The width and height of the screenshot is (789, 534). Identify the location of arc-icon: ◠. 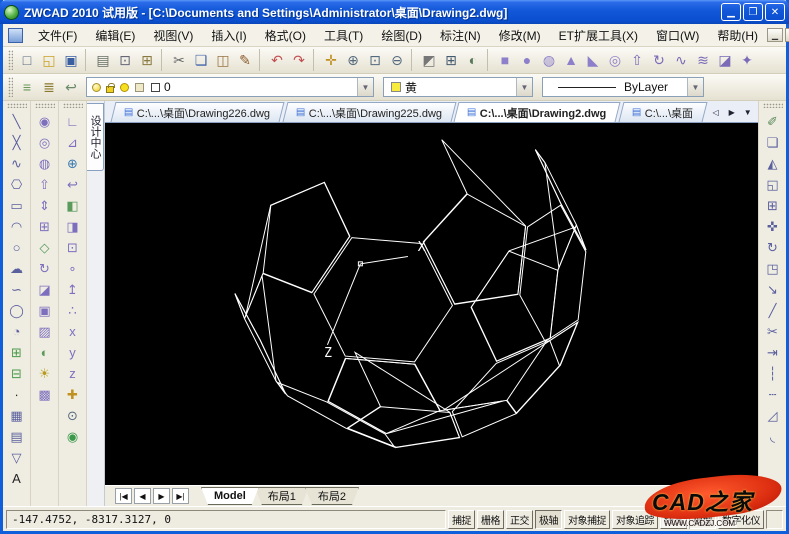
(17, 226).